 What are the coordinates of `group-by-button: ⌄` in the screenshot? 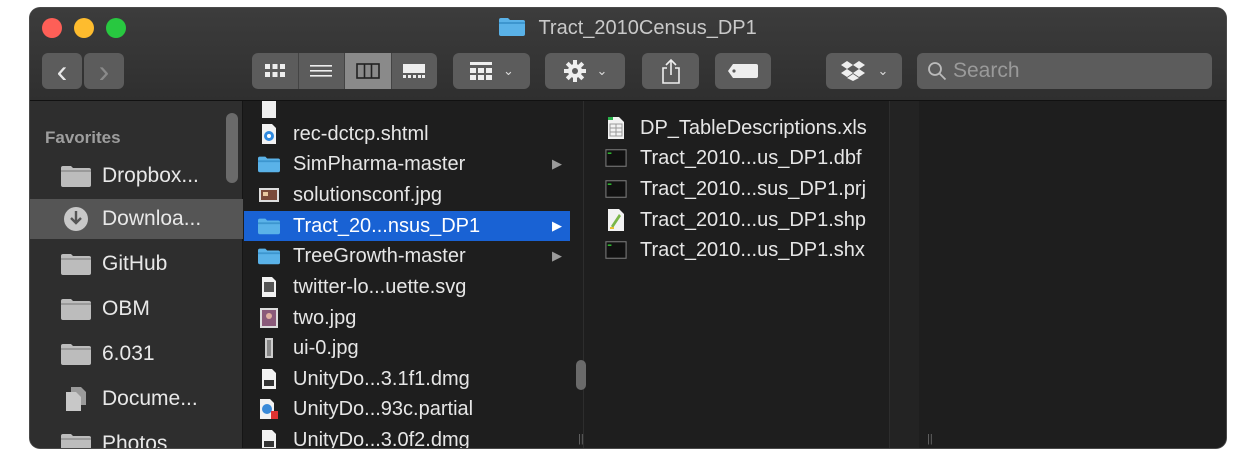 It's located at (491, 71).